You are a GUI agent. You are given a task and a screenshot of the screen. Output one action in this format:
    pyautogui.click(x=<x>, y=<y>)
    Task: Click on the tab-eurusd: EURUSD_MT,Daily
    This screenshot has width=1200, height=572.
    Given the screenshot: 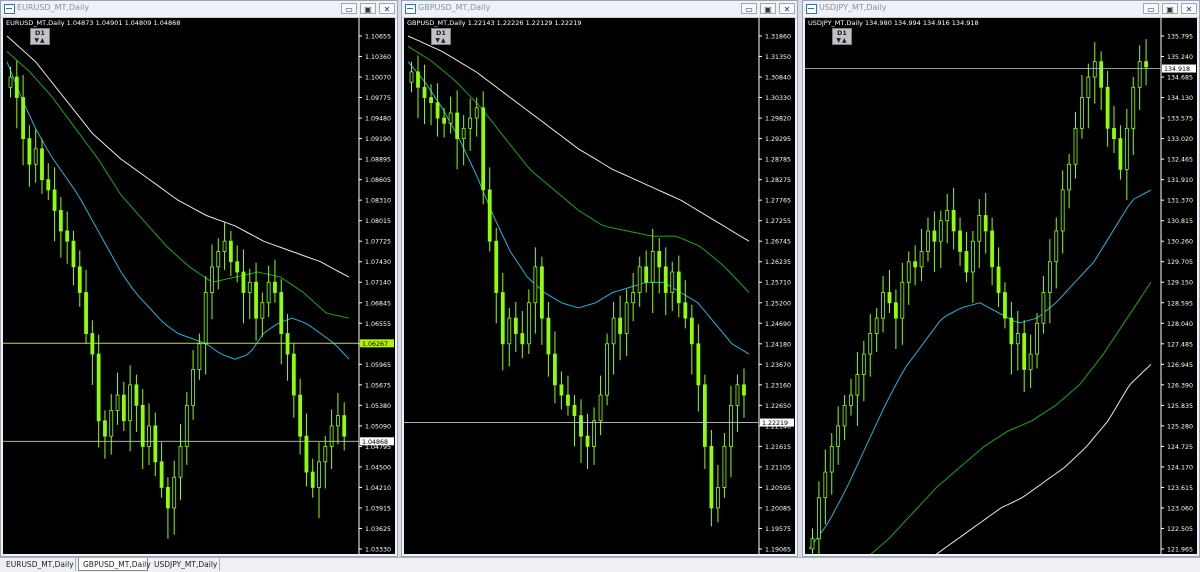 What is the action you would take?
    pyautogui.click(x=39, y=564)
    